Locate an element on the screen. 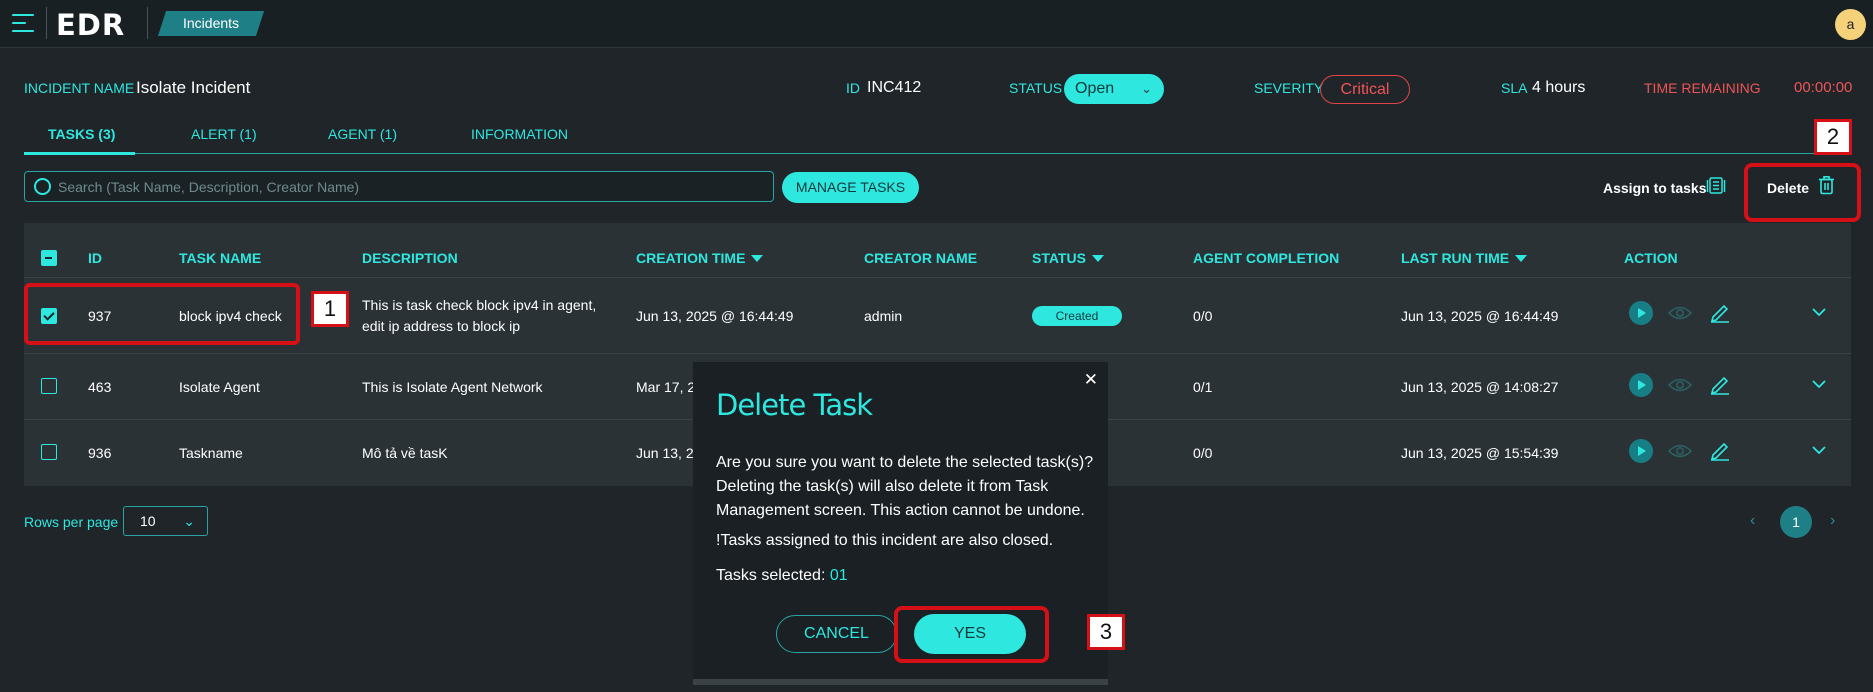 This screenshot has width=1873, height=692. status-badge: Created is located at coordinates (1077, 316).